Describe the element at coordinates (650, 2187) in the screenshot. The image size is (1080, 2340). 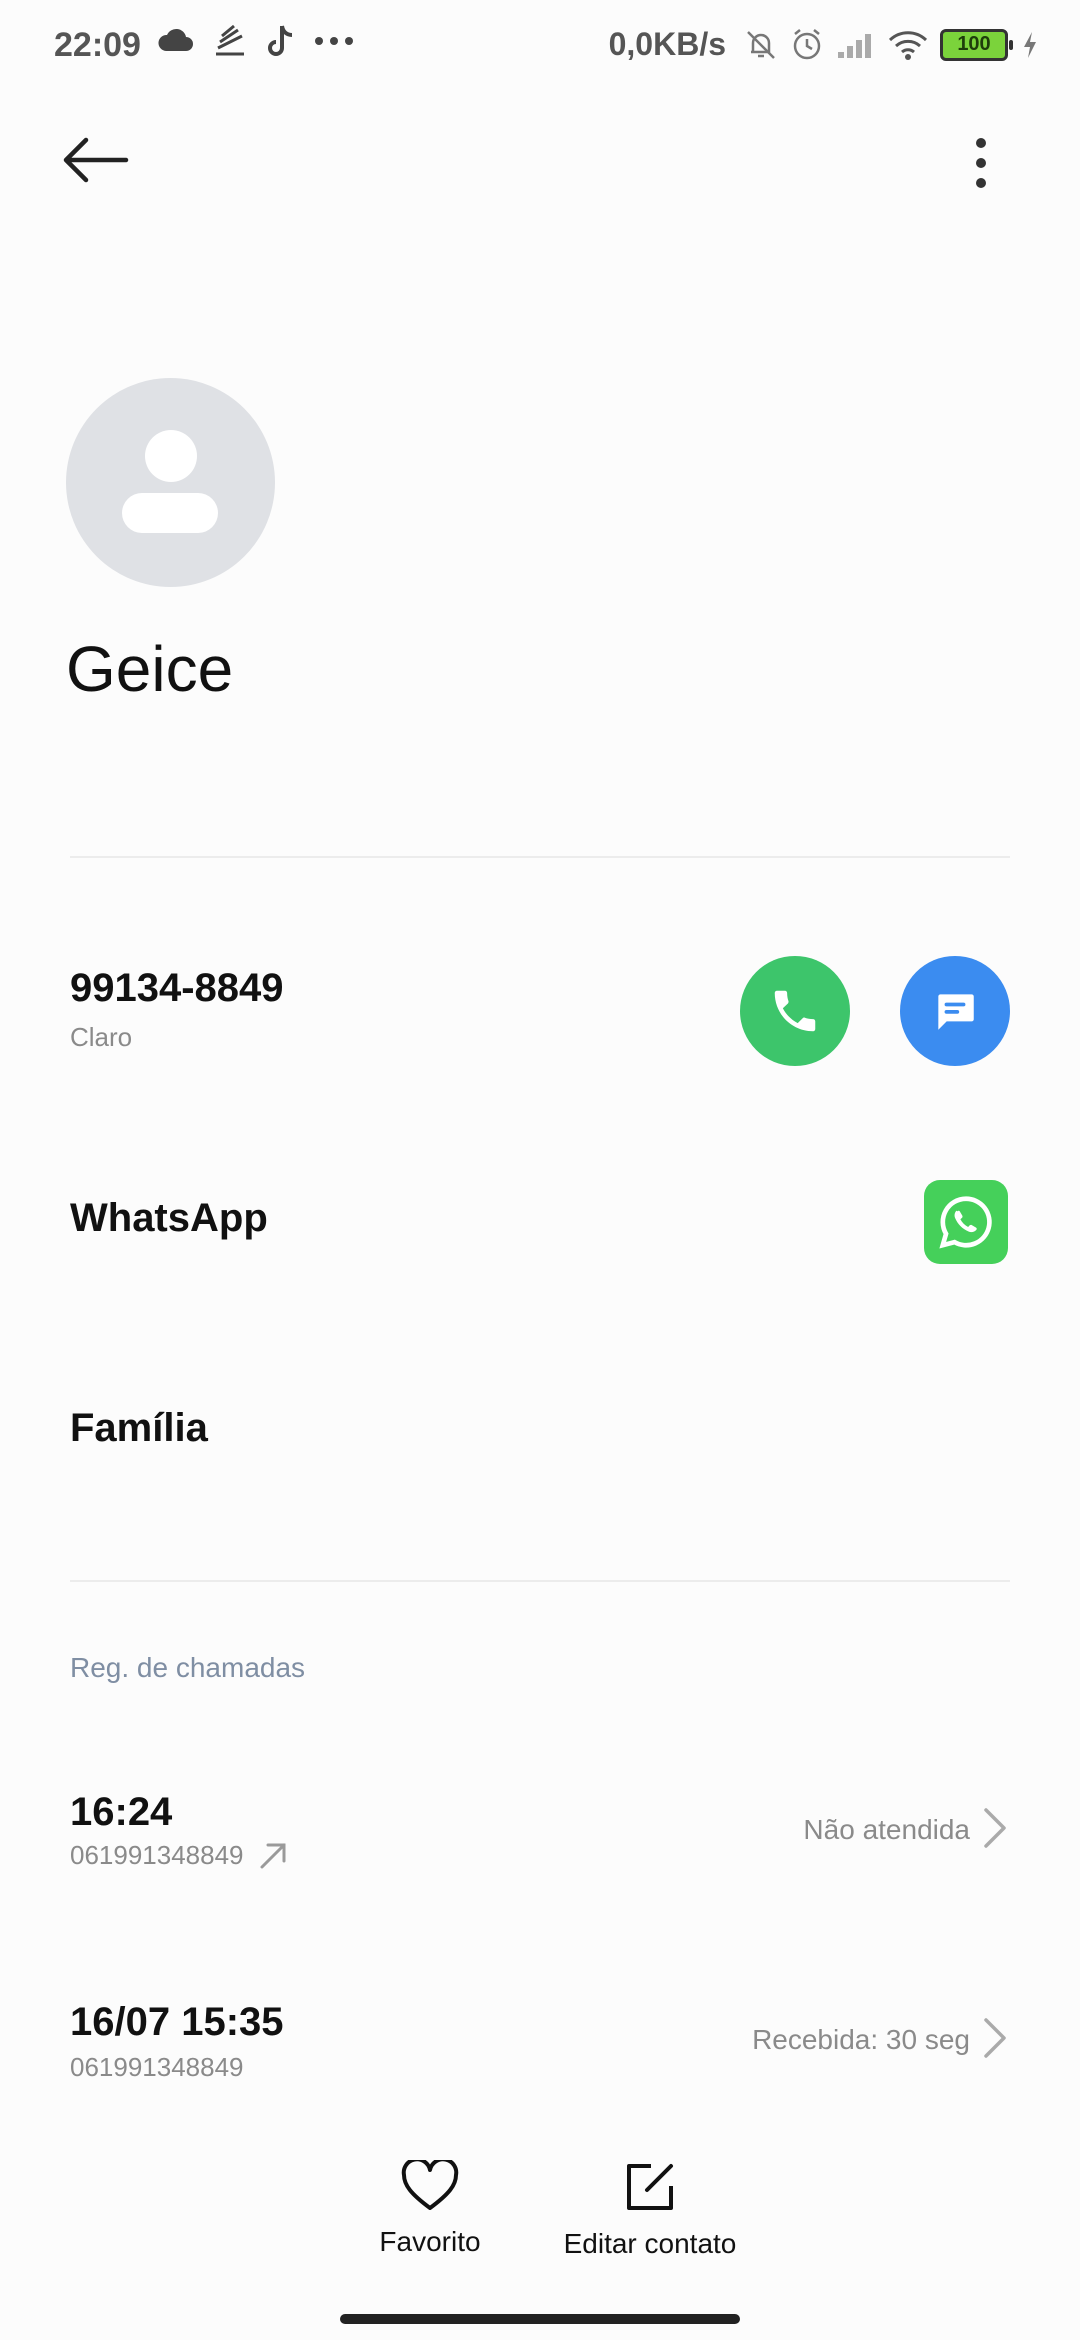
I see `edit-icon` at that location.